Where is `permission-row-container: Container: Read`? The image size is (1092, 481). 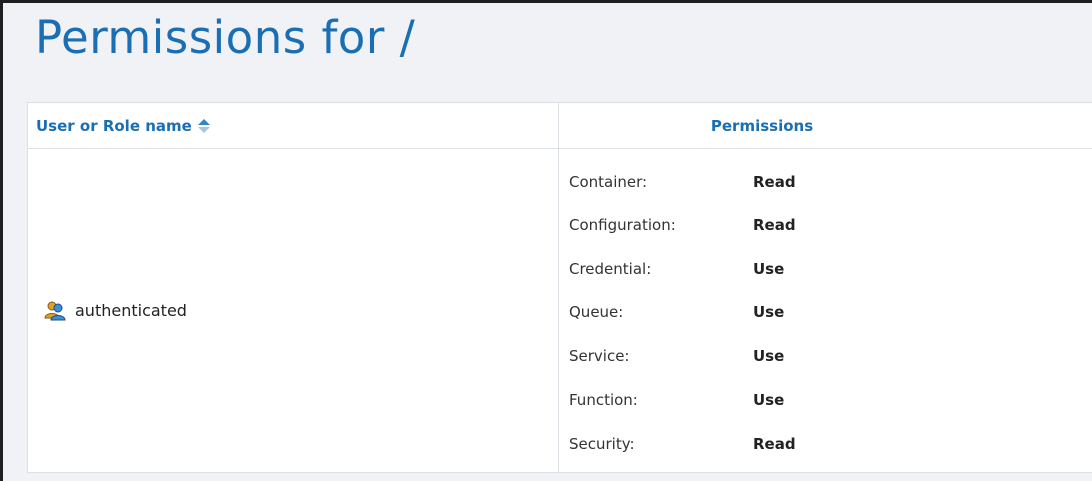
permission-row-container: Container: Read is located at coordinates (682, 182).